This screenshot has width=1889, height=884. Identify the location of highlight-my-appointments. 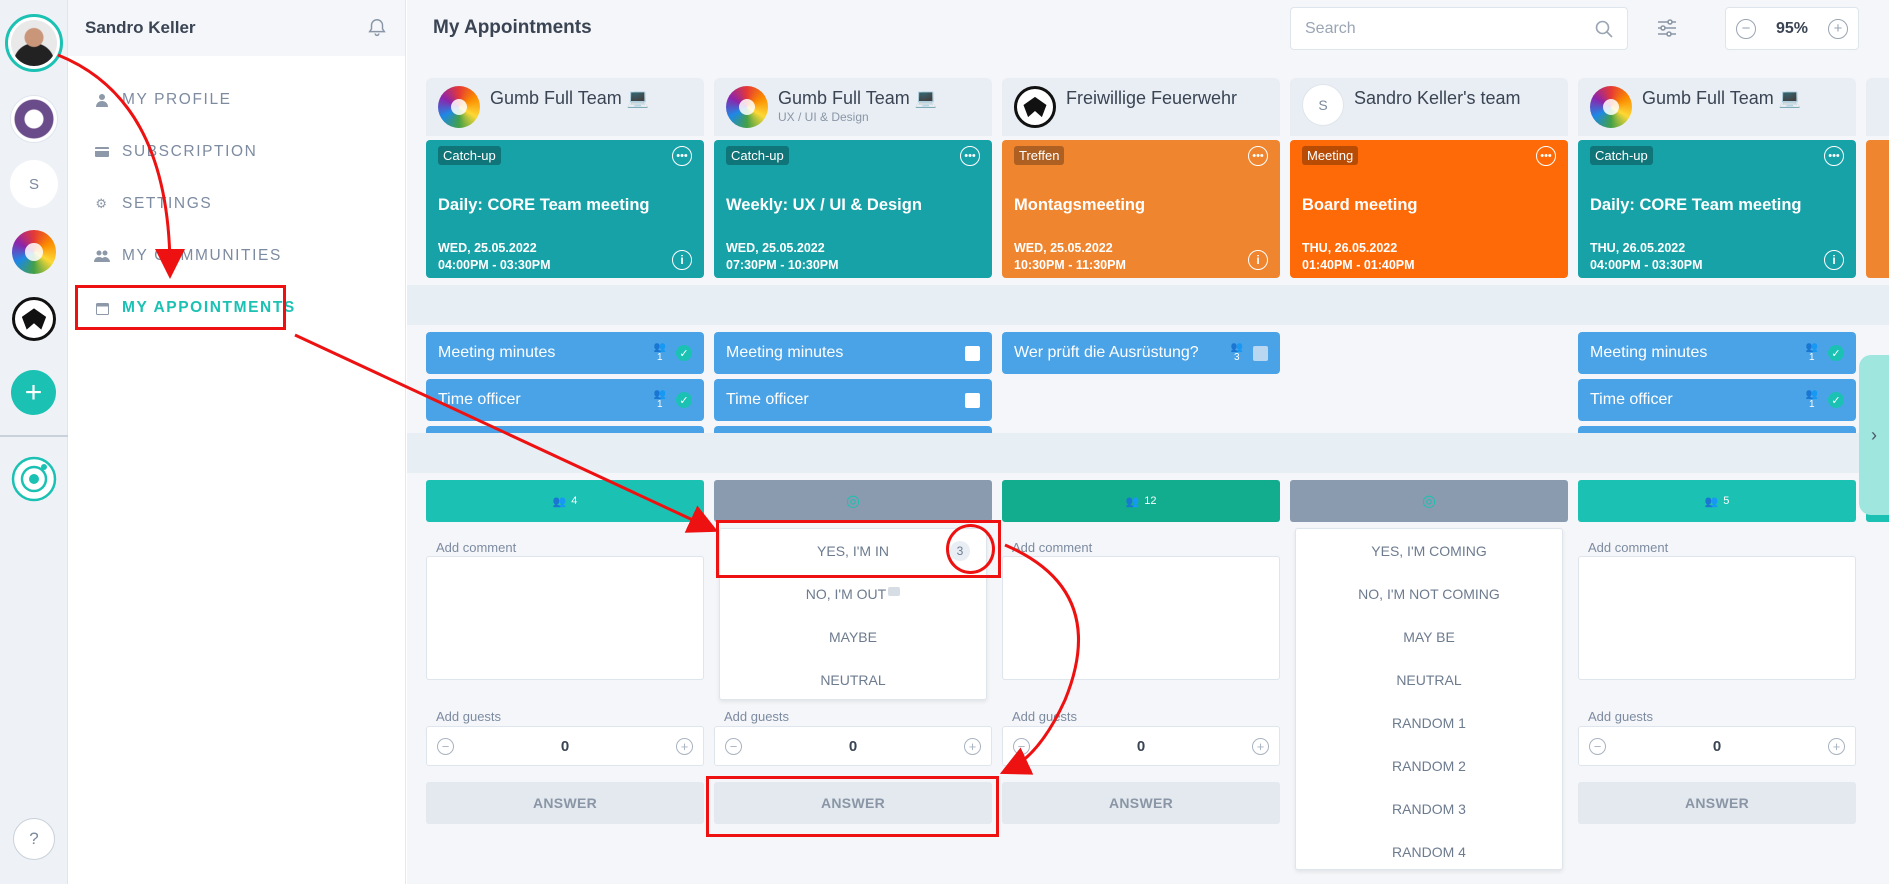
(180, 307).